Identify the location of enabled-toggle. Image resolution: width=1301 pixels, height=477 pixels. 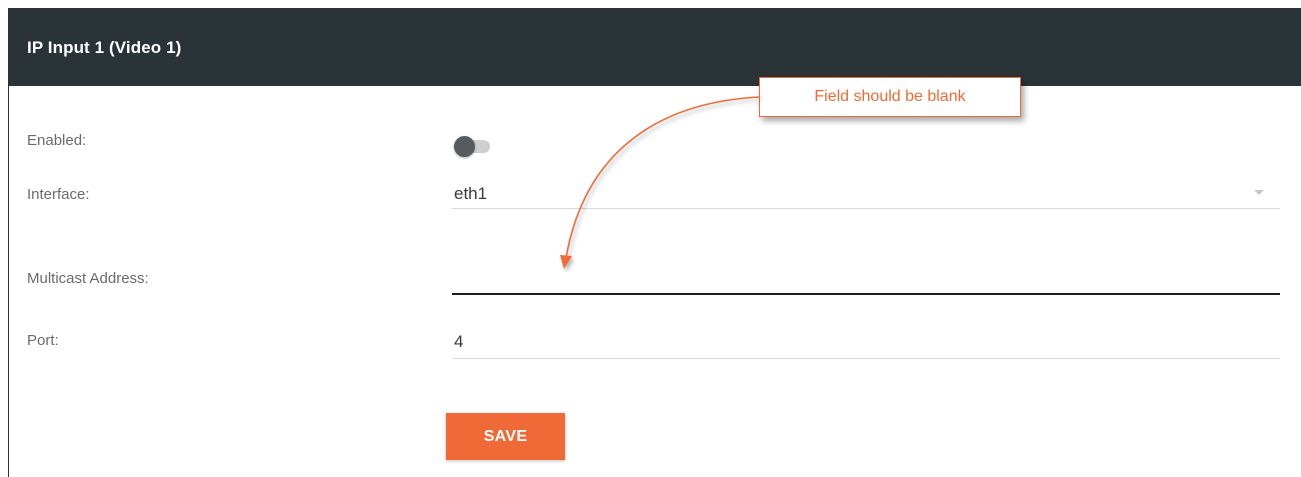
(474, 147).